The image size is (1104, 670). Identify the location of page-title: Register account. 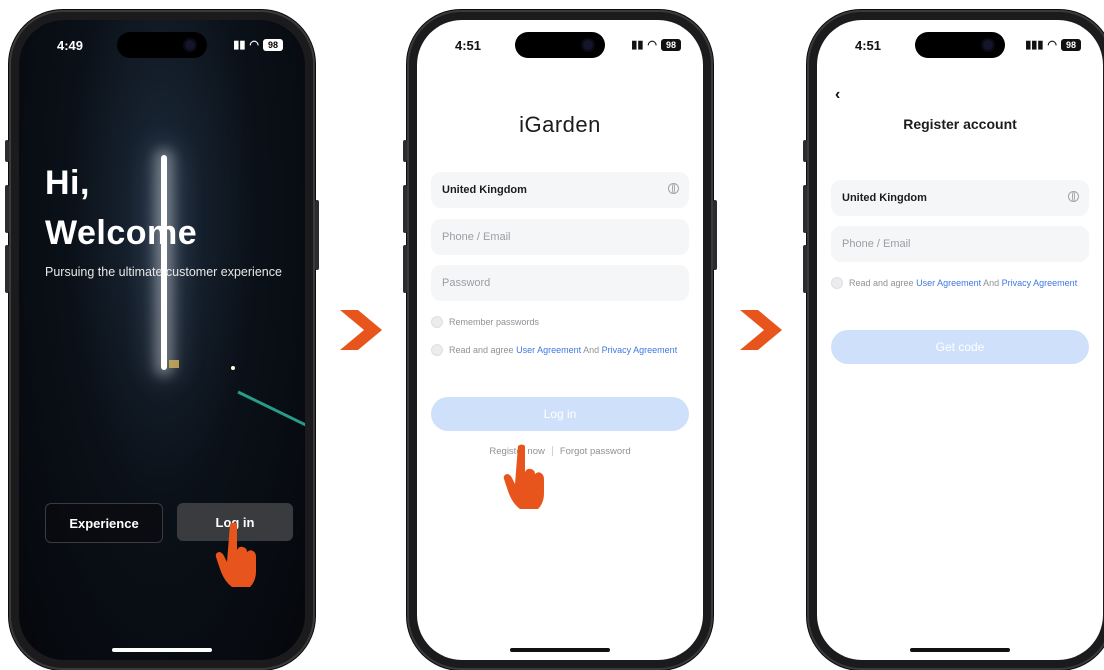
(960, 124).